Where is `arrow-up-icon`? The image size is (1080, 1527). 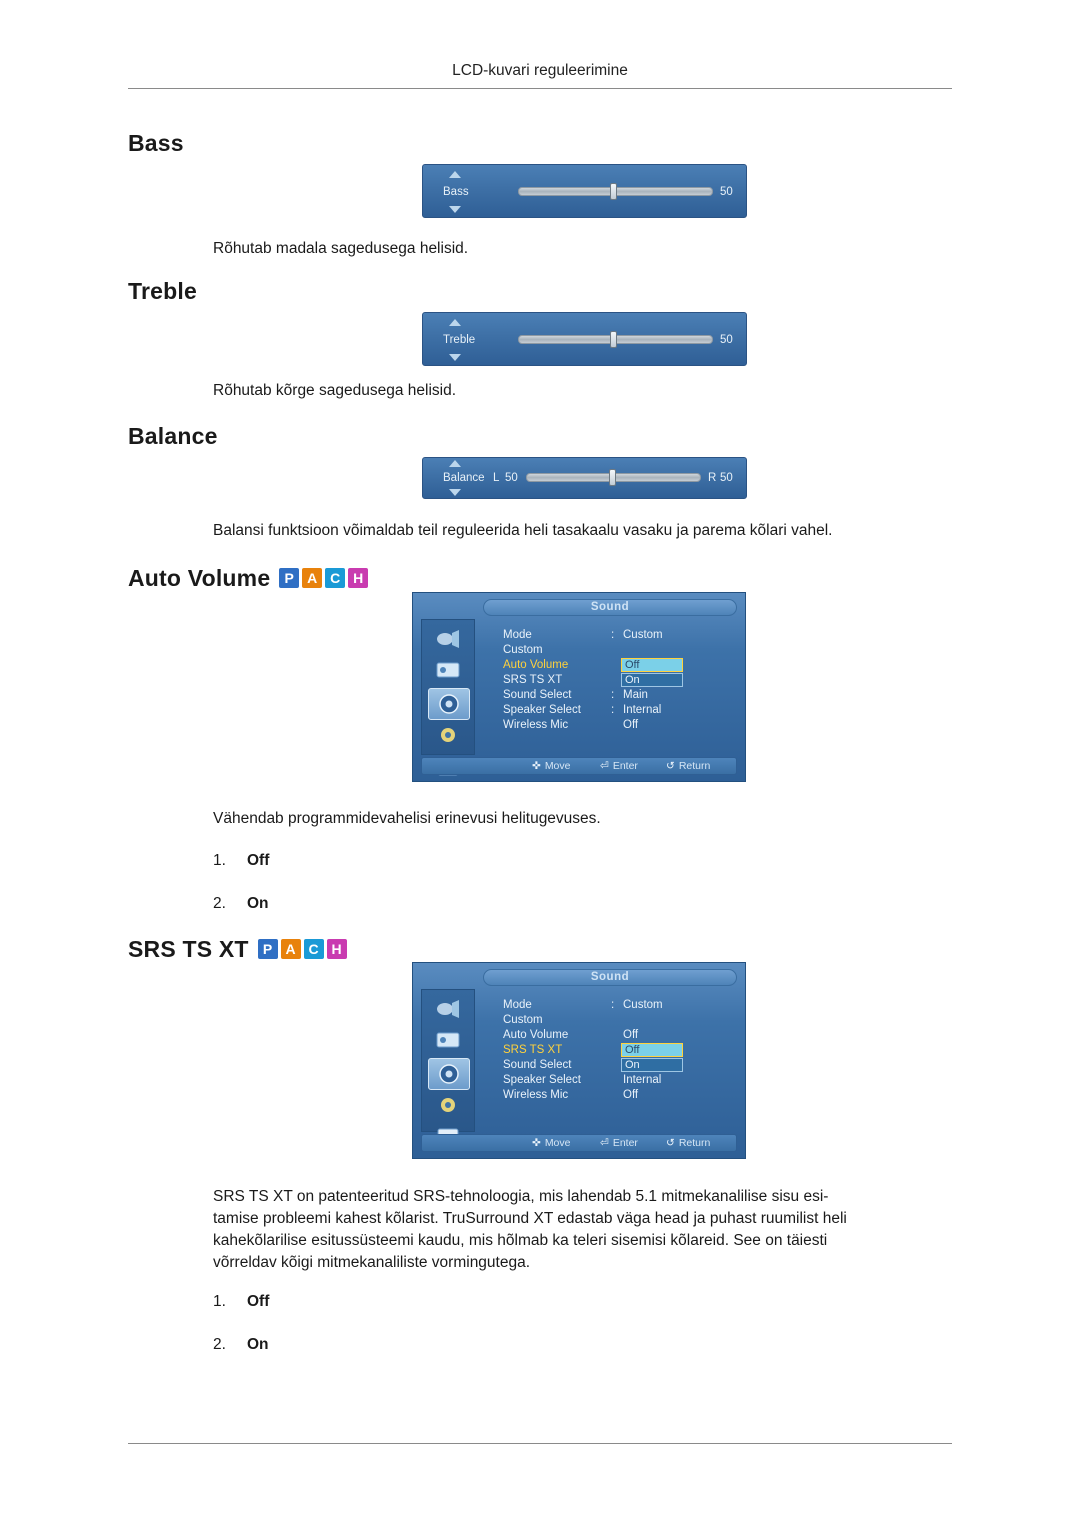 arrow-up-icon is located at coordinates (455, 174).